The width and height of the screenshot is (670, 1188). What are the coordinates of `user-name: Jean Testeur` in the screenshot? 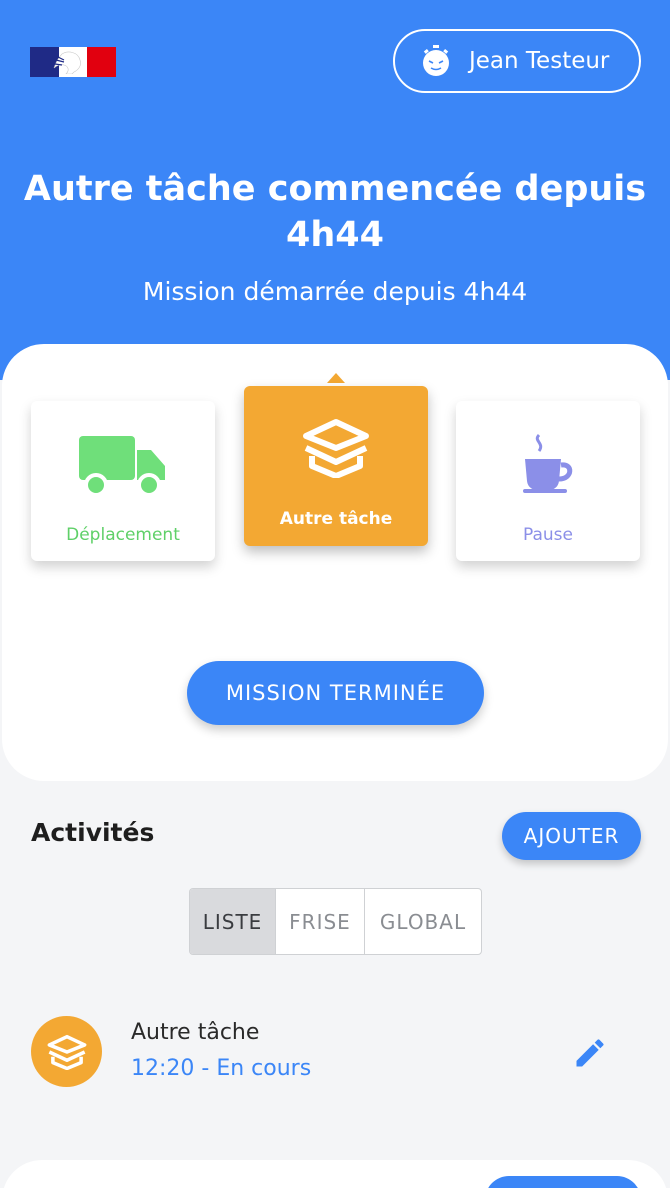 It's located at (539, 61).